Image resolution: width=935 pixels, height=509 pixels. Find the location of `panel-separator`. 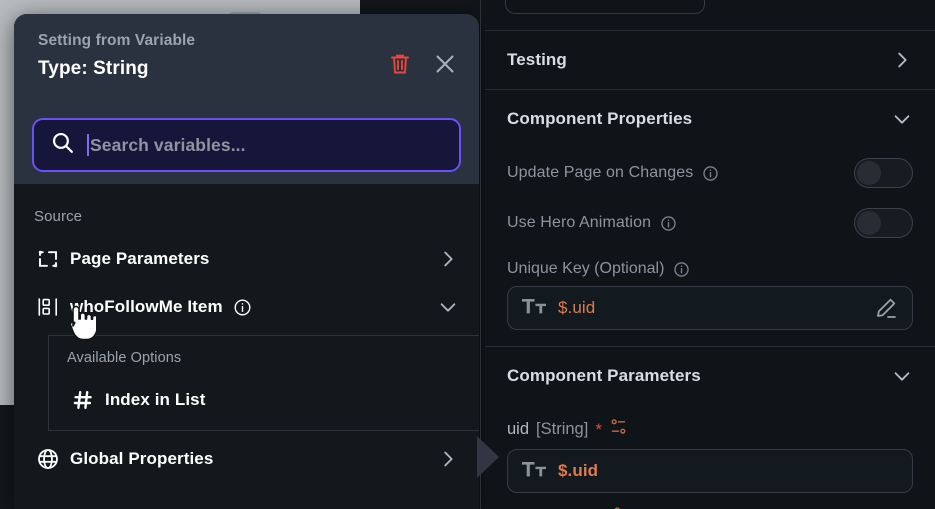

panel-separator is located at coordinates (480, 254).